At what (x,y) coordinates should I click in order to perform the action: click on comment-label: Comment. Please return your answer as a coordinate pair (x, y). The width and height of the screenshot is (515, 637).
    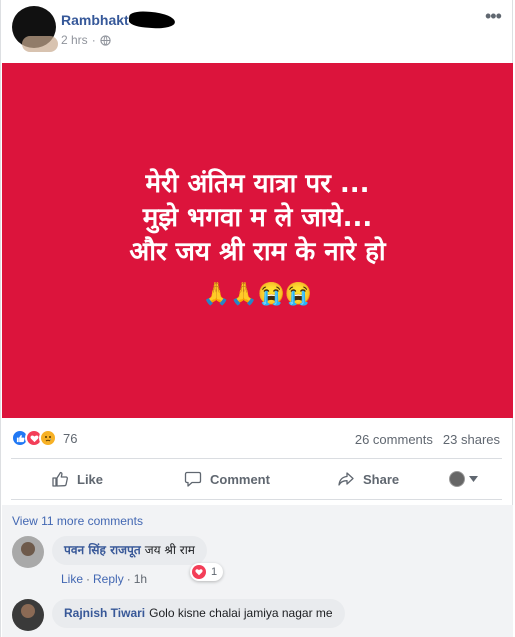
    Looking at the image, I should click on (240, 479).